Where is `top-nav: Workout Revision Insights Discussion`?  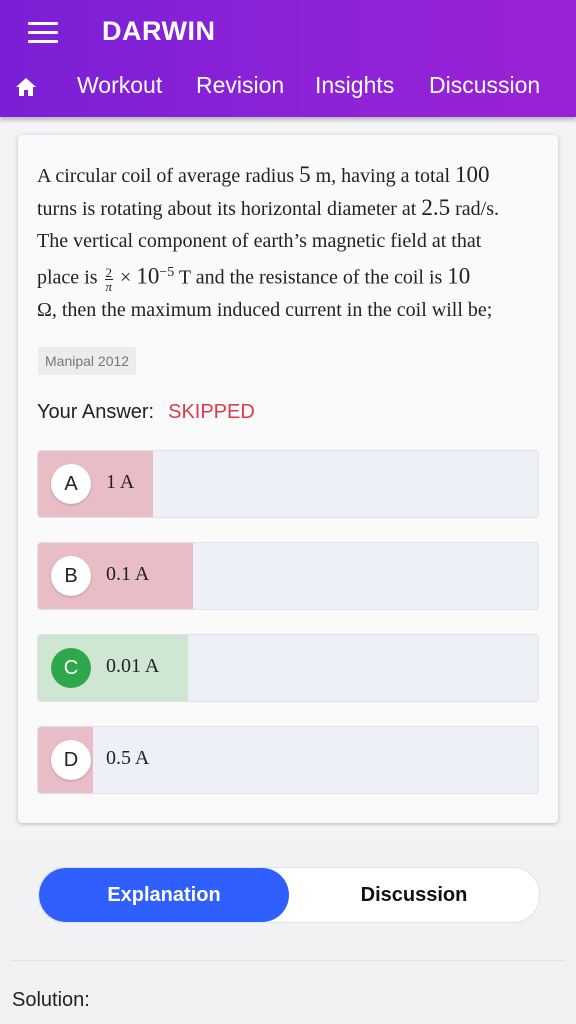
top-nav: Workout Revision Insights Discussion is located at coordinates (288, 87).